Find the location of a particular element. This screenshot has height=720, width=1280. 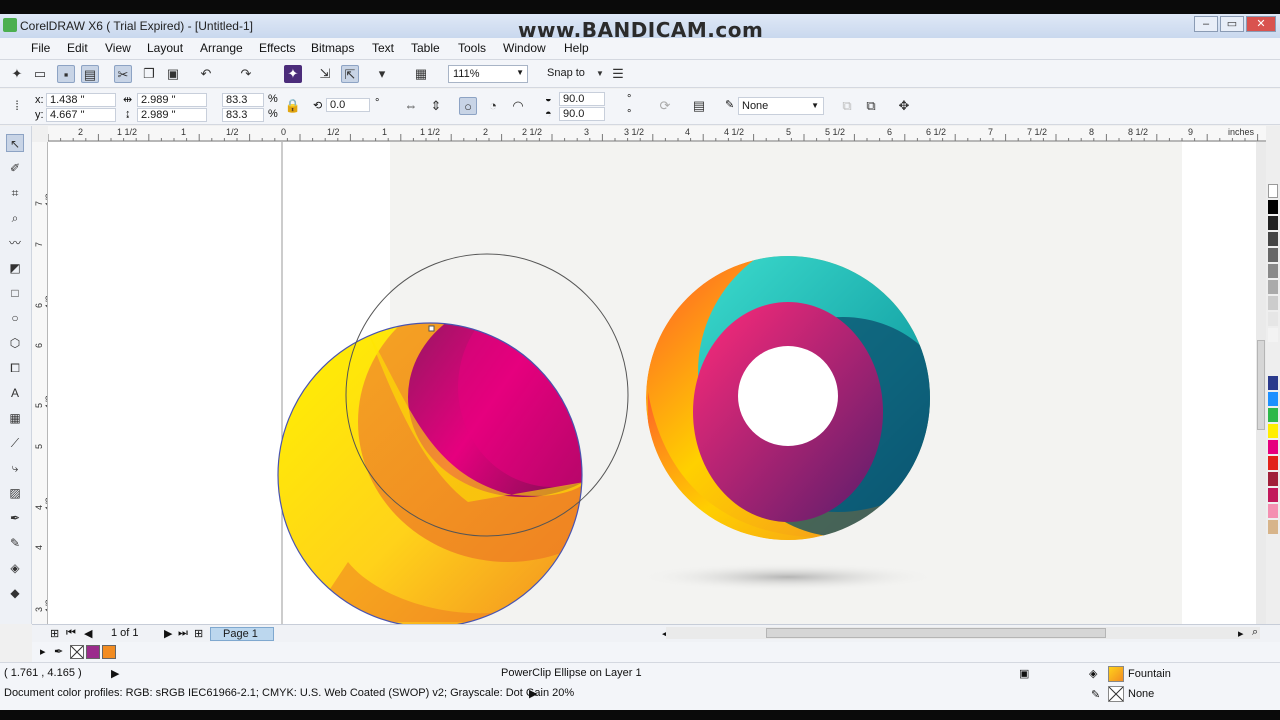

swatch-navy is located at coordinates (1273, 383).